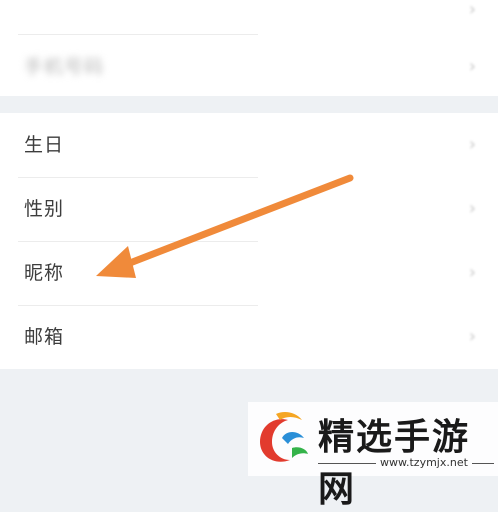 The image size is (498, 512). I want to click on site-watermark: 精选手游网 www.tzymjx.net, so click(373, 456).